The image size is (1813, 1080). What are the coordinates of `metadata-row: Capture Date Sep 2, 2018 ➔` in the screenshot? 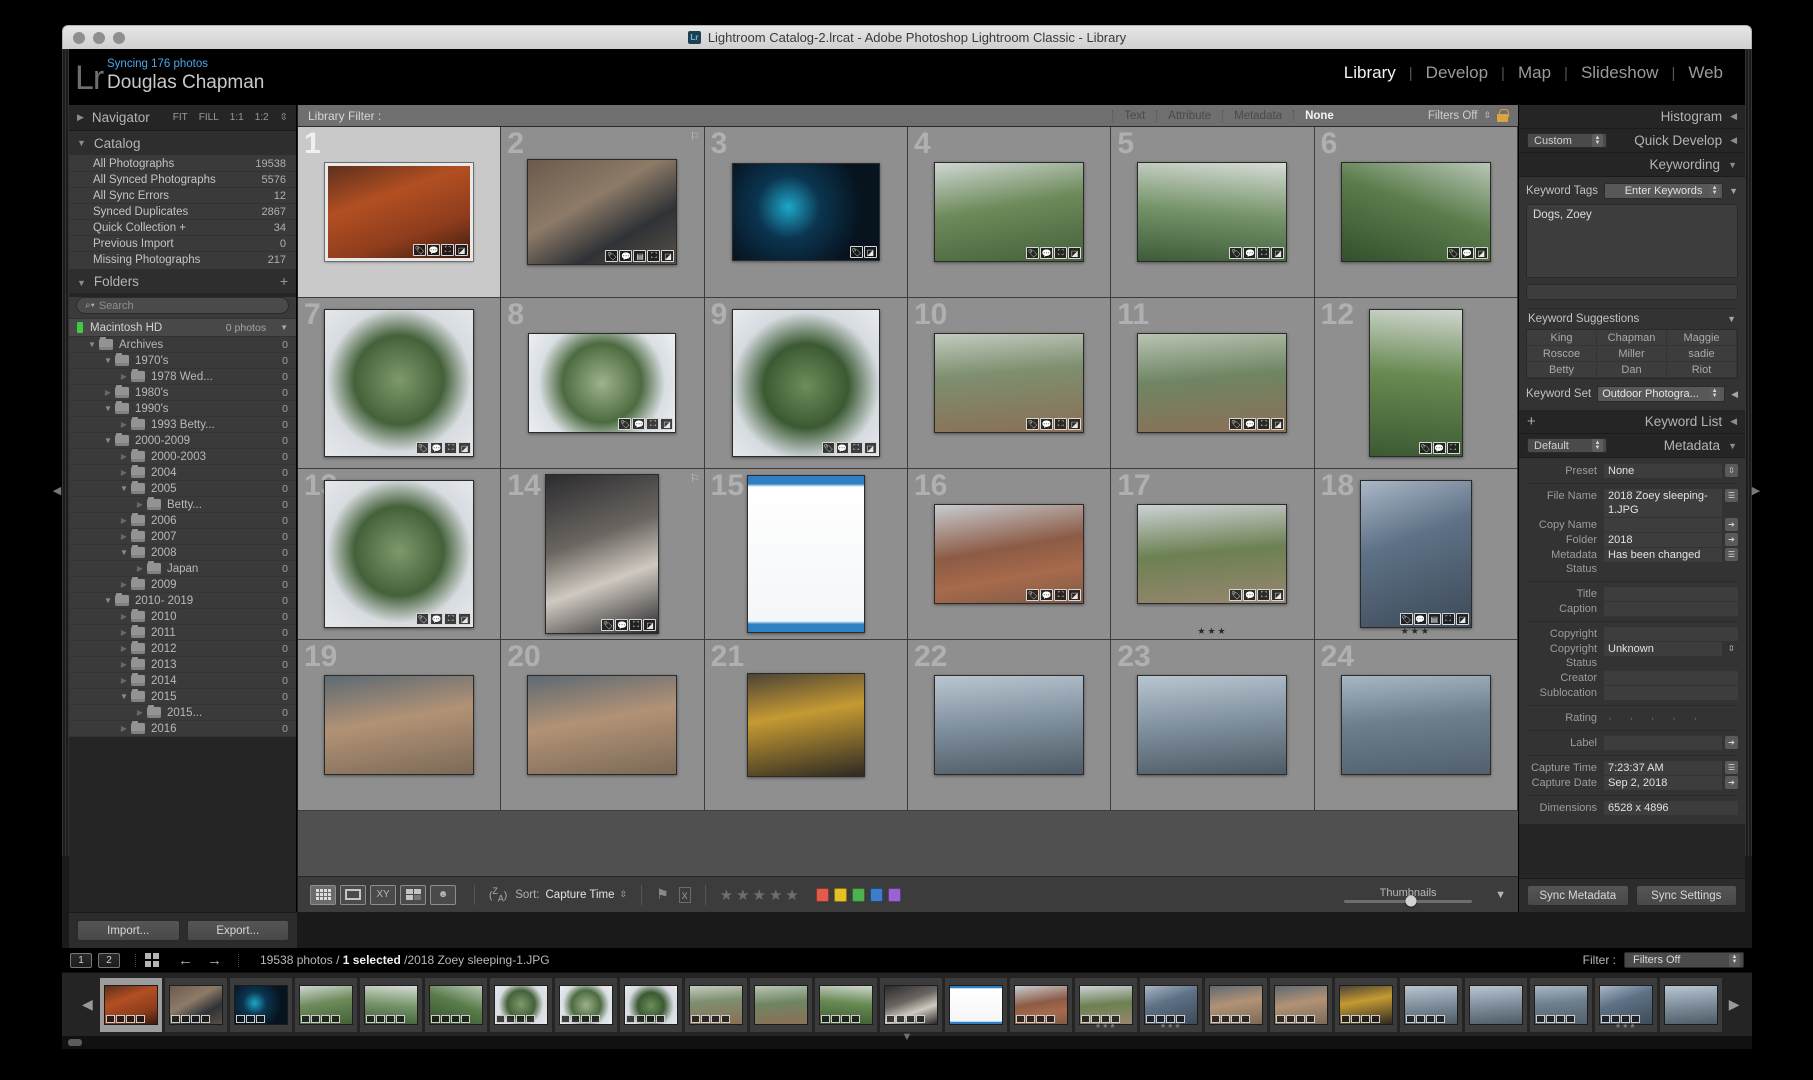 It's located at (1632, 783).